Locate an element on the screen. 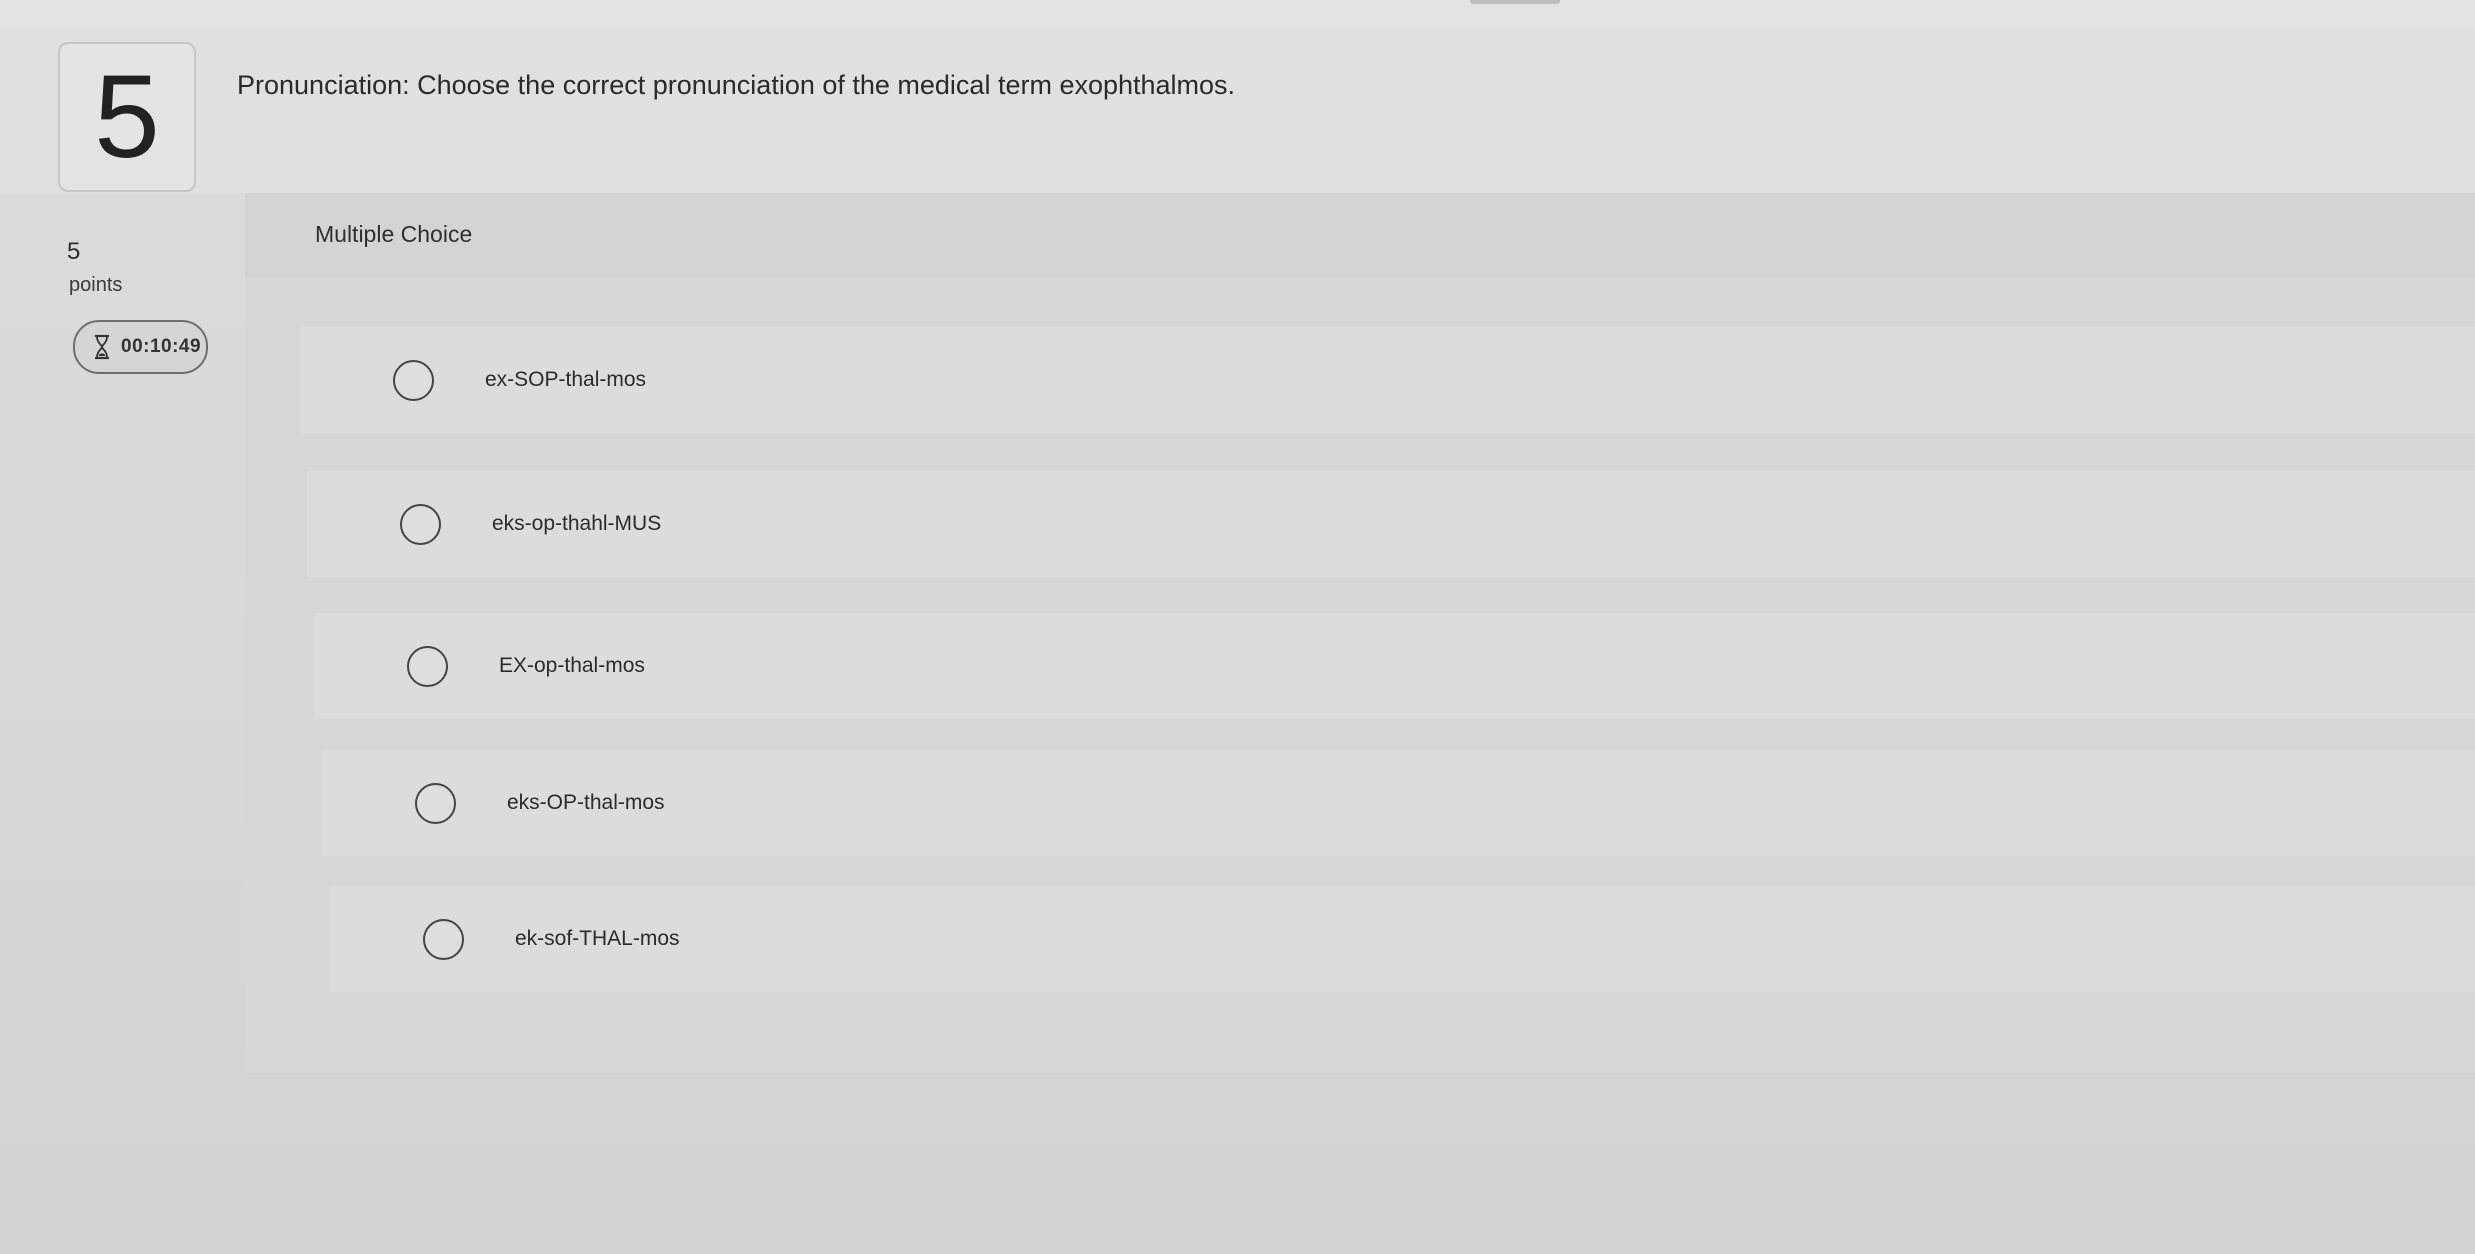 The height and width of the screenshot is (1254, 2475). answer-option: eks-op-thahl-MUS is located at coordinates (1391, 524).